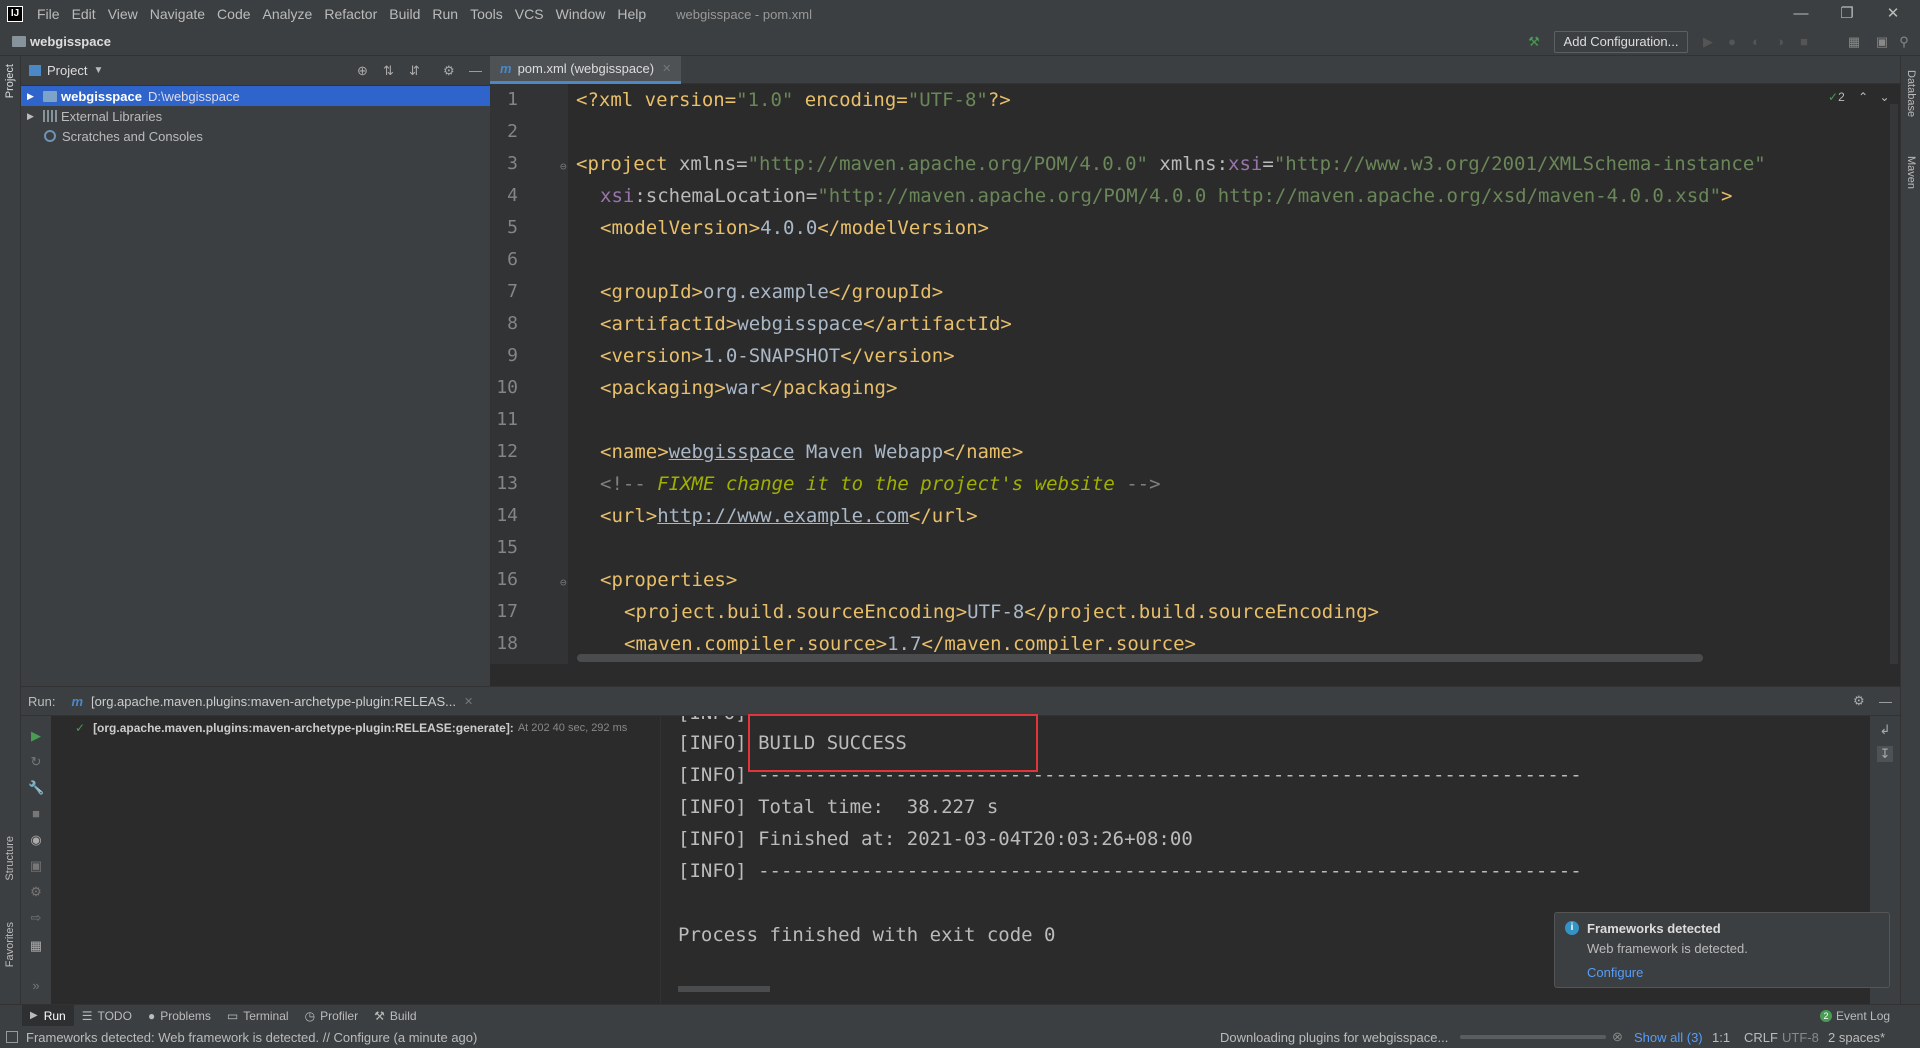  I want to click on indent-setting: 2 spaces*, so click(1856, 1037).